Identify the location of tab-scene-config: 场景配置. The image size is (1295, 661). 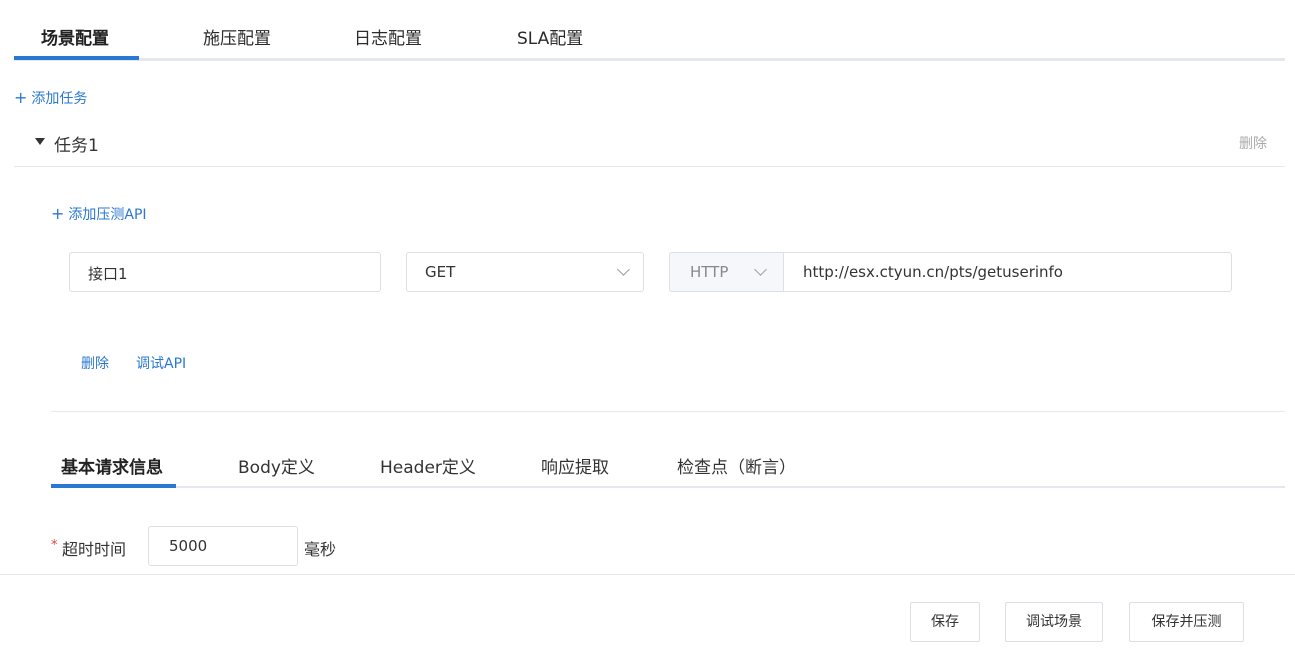
(75, 36).